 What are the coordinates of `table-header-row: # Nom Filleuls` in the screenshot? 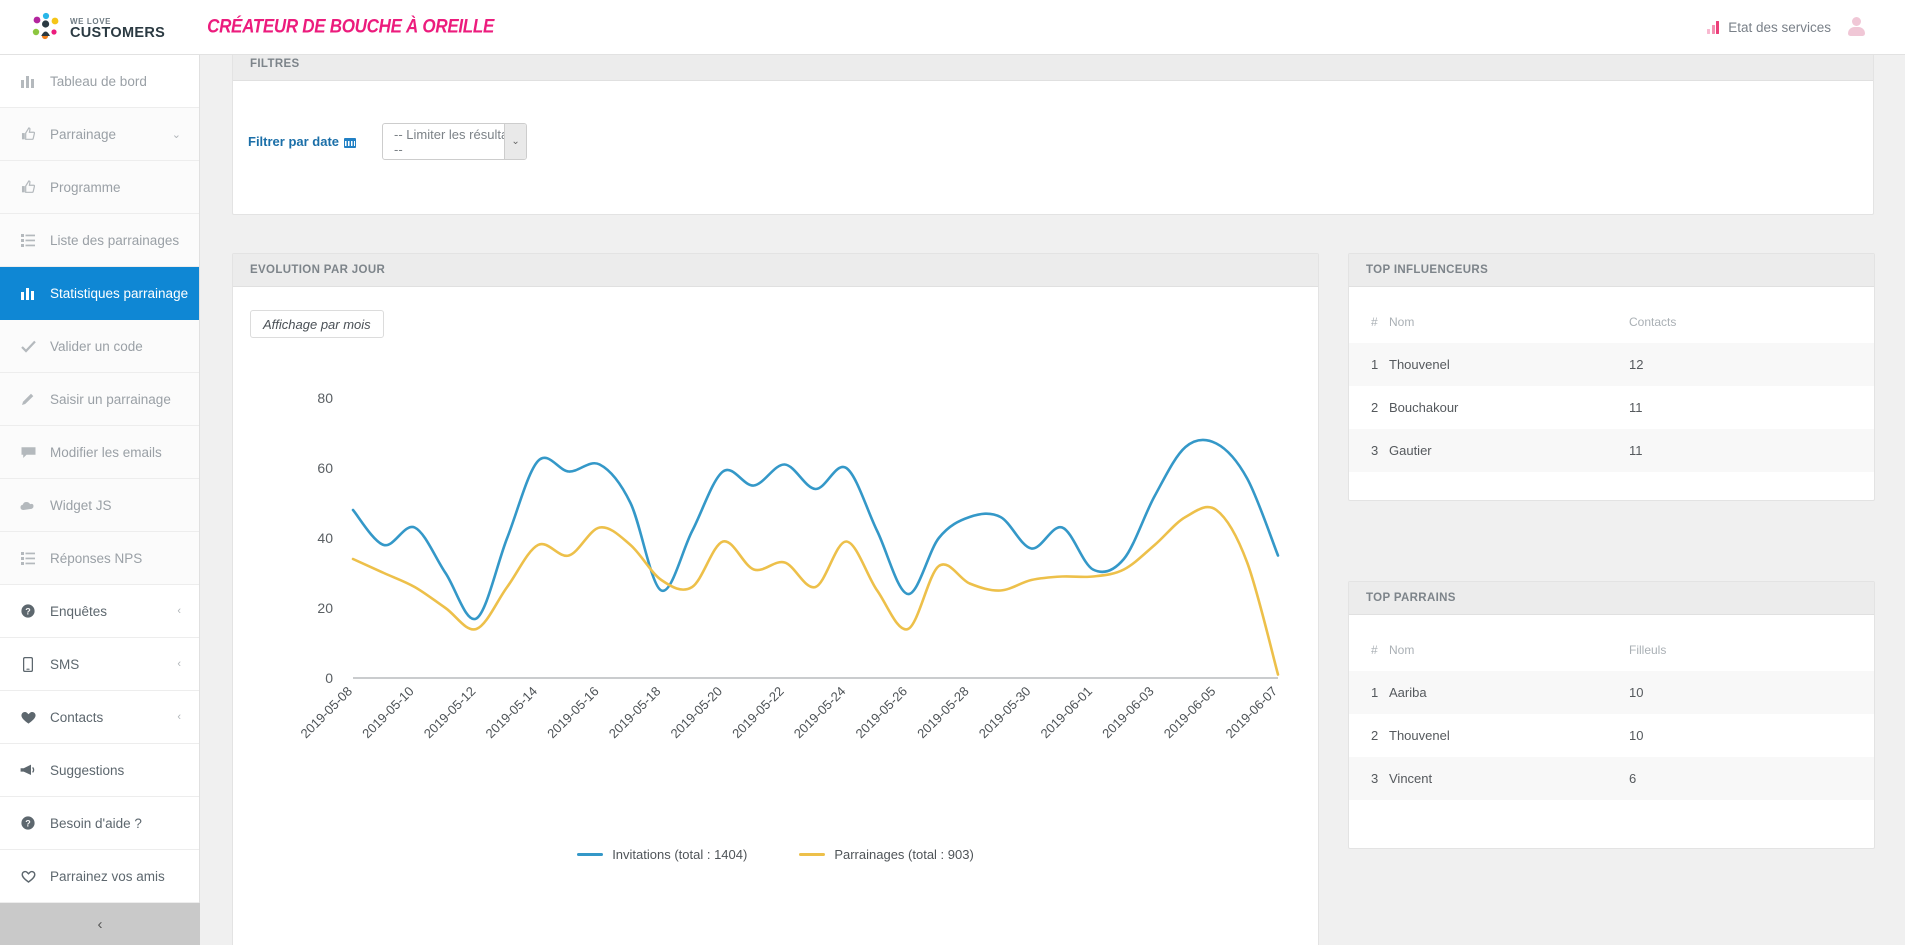 It's located at (1611, 652).